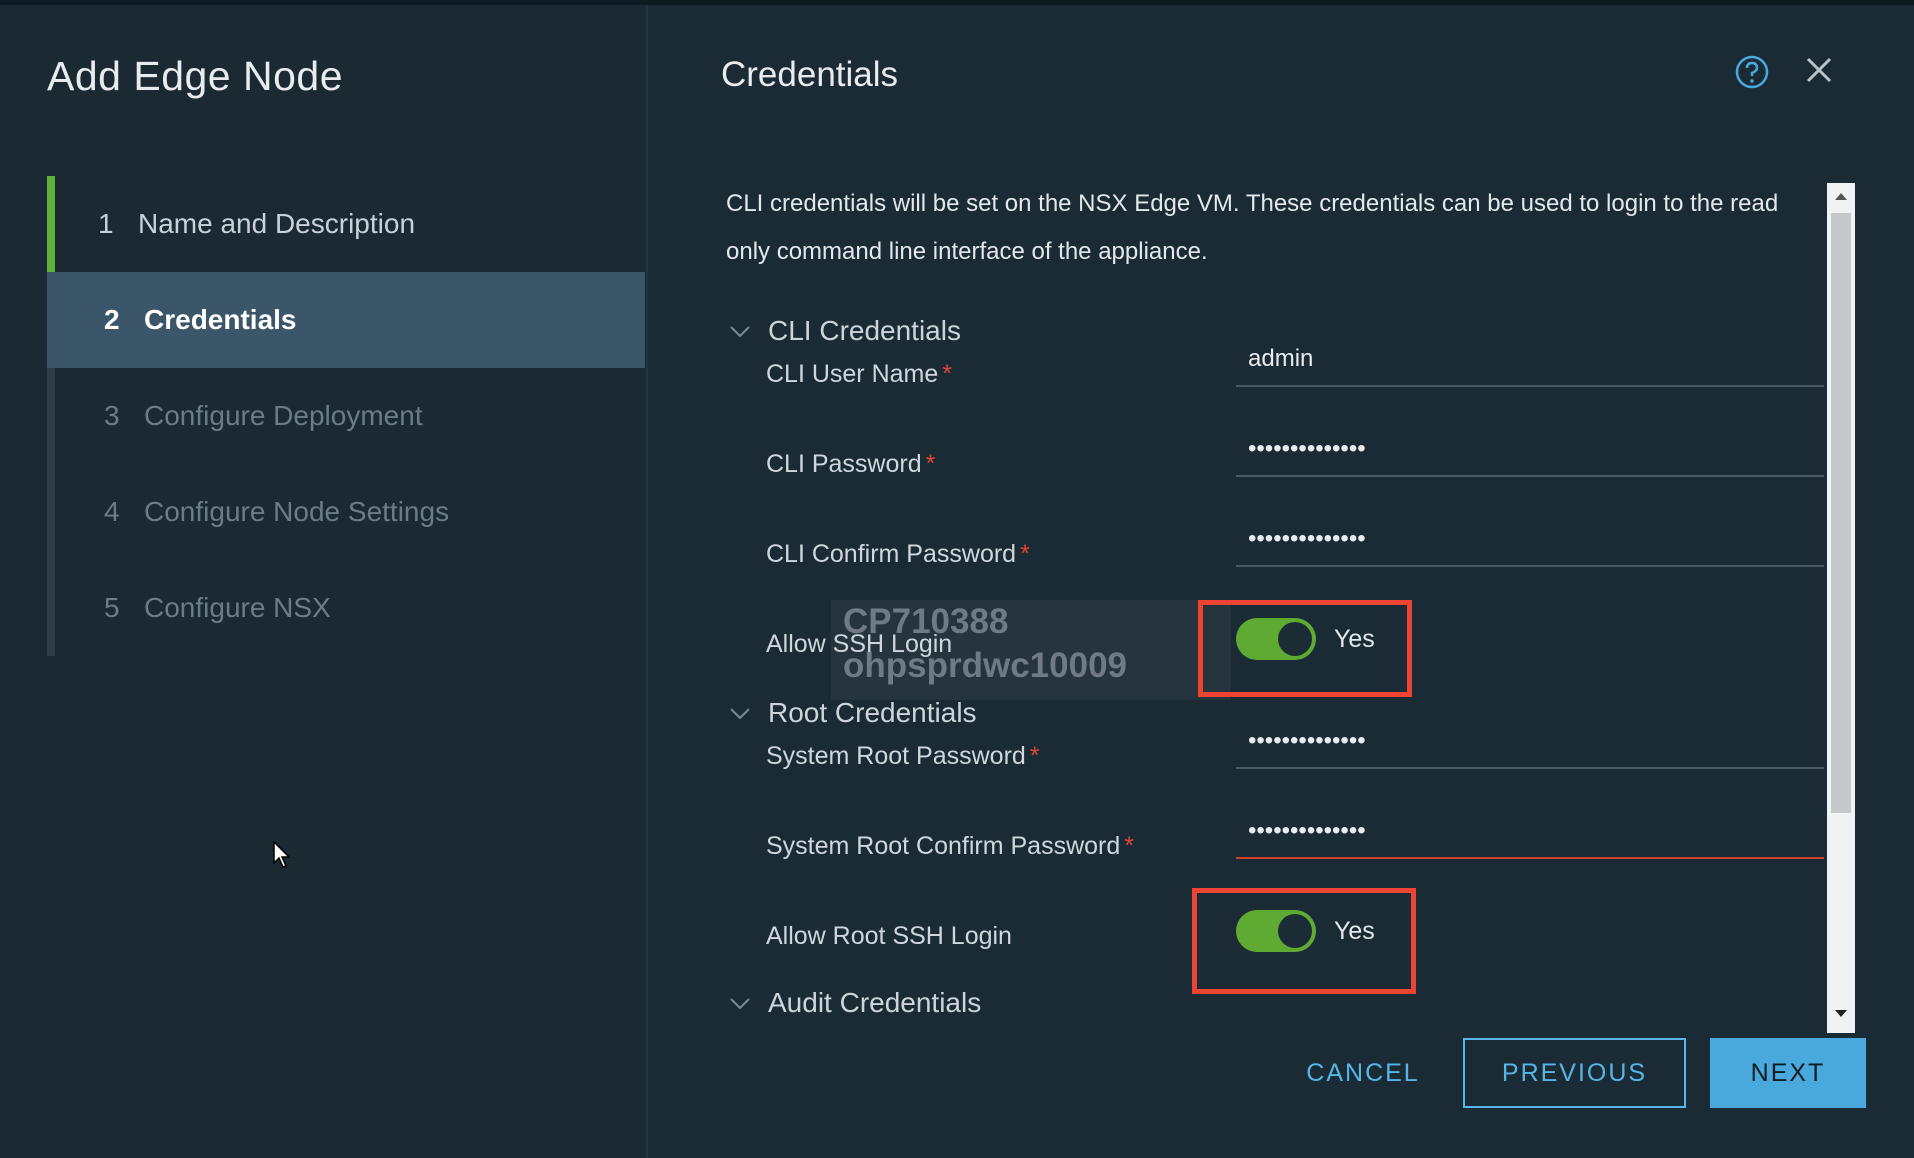 This screenshot has height=1158, width=1914. What do you see at coordinates (1530, 452) in the screenshot?
I see `cli-password-input: ••••••••••••••` at bounding box center [1530, 452].